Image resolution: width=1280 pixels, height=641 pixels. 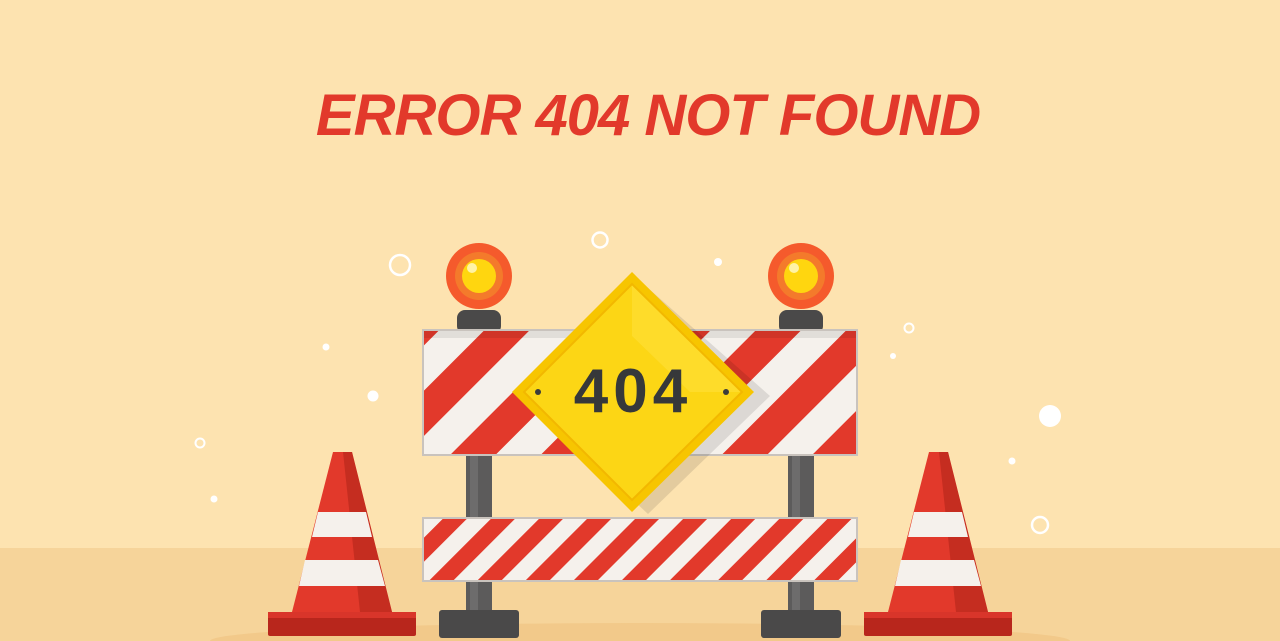 What do you see at coordinates (633, 391) in the screenshot?
I see `sign-404-text: 404` at bounding box center [633, 391].